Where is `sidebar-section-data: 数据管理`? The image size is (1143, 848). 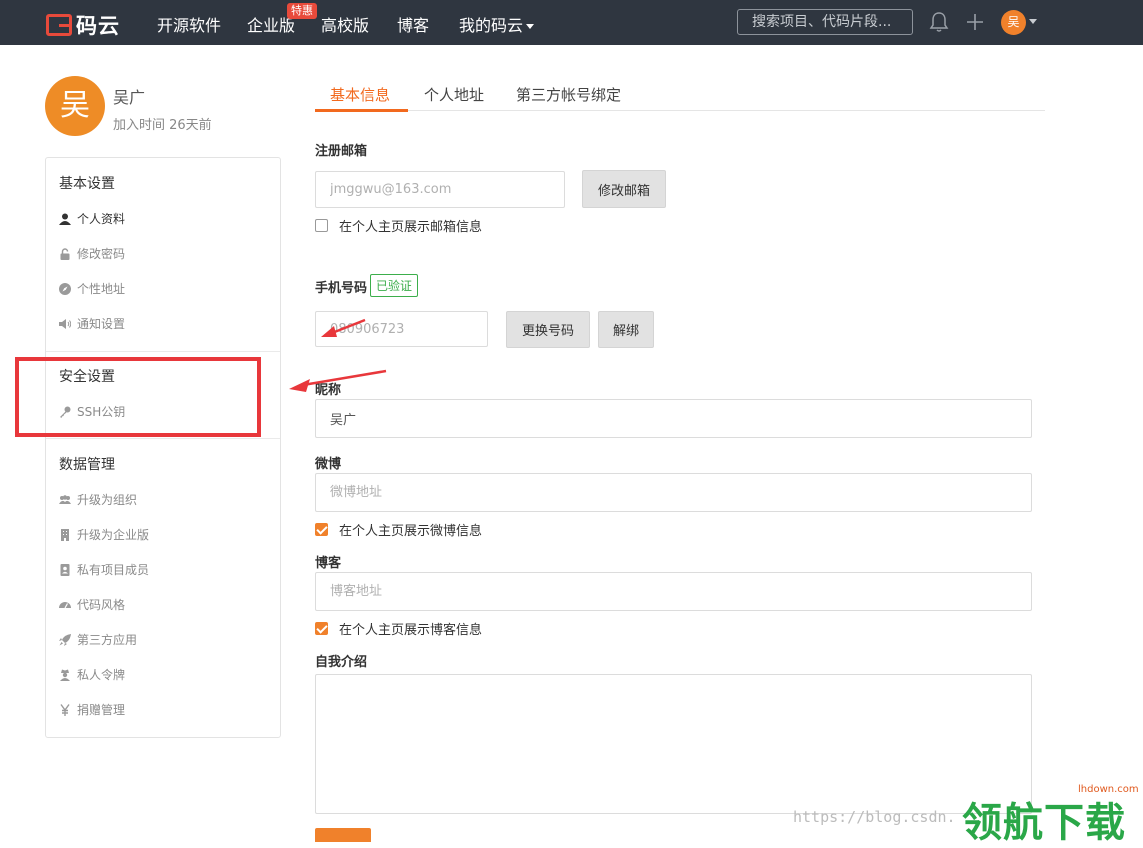
sidebar-section-data: 数据管理 is located at coordinates (87, 465).